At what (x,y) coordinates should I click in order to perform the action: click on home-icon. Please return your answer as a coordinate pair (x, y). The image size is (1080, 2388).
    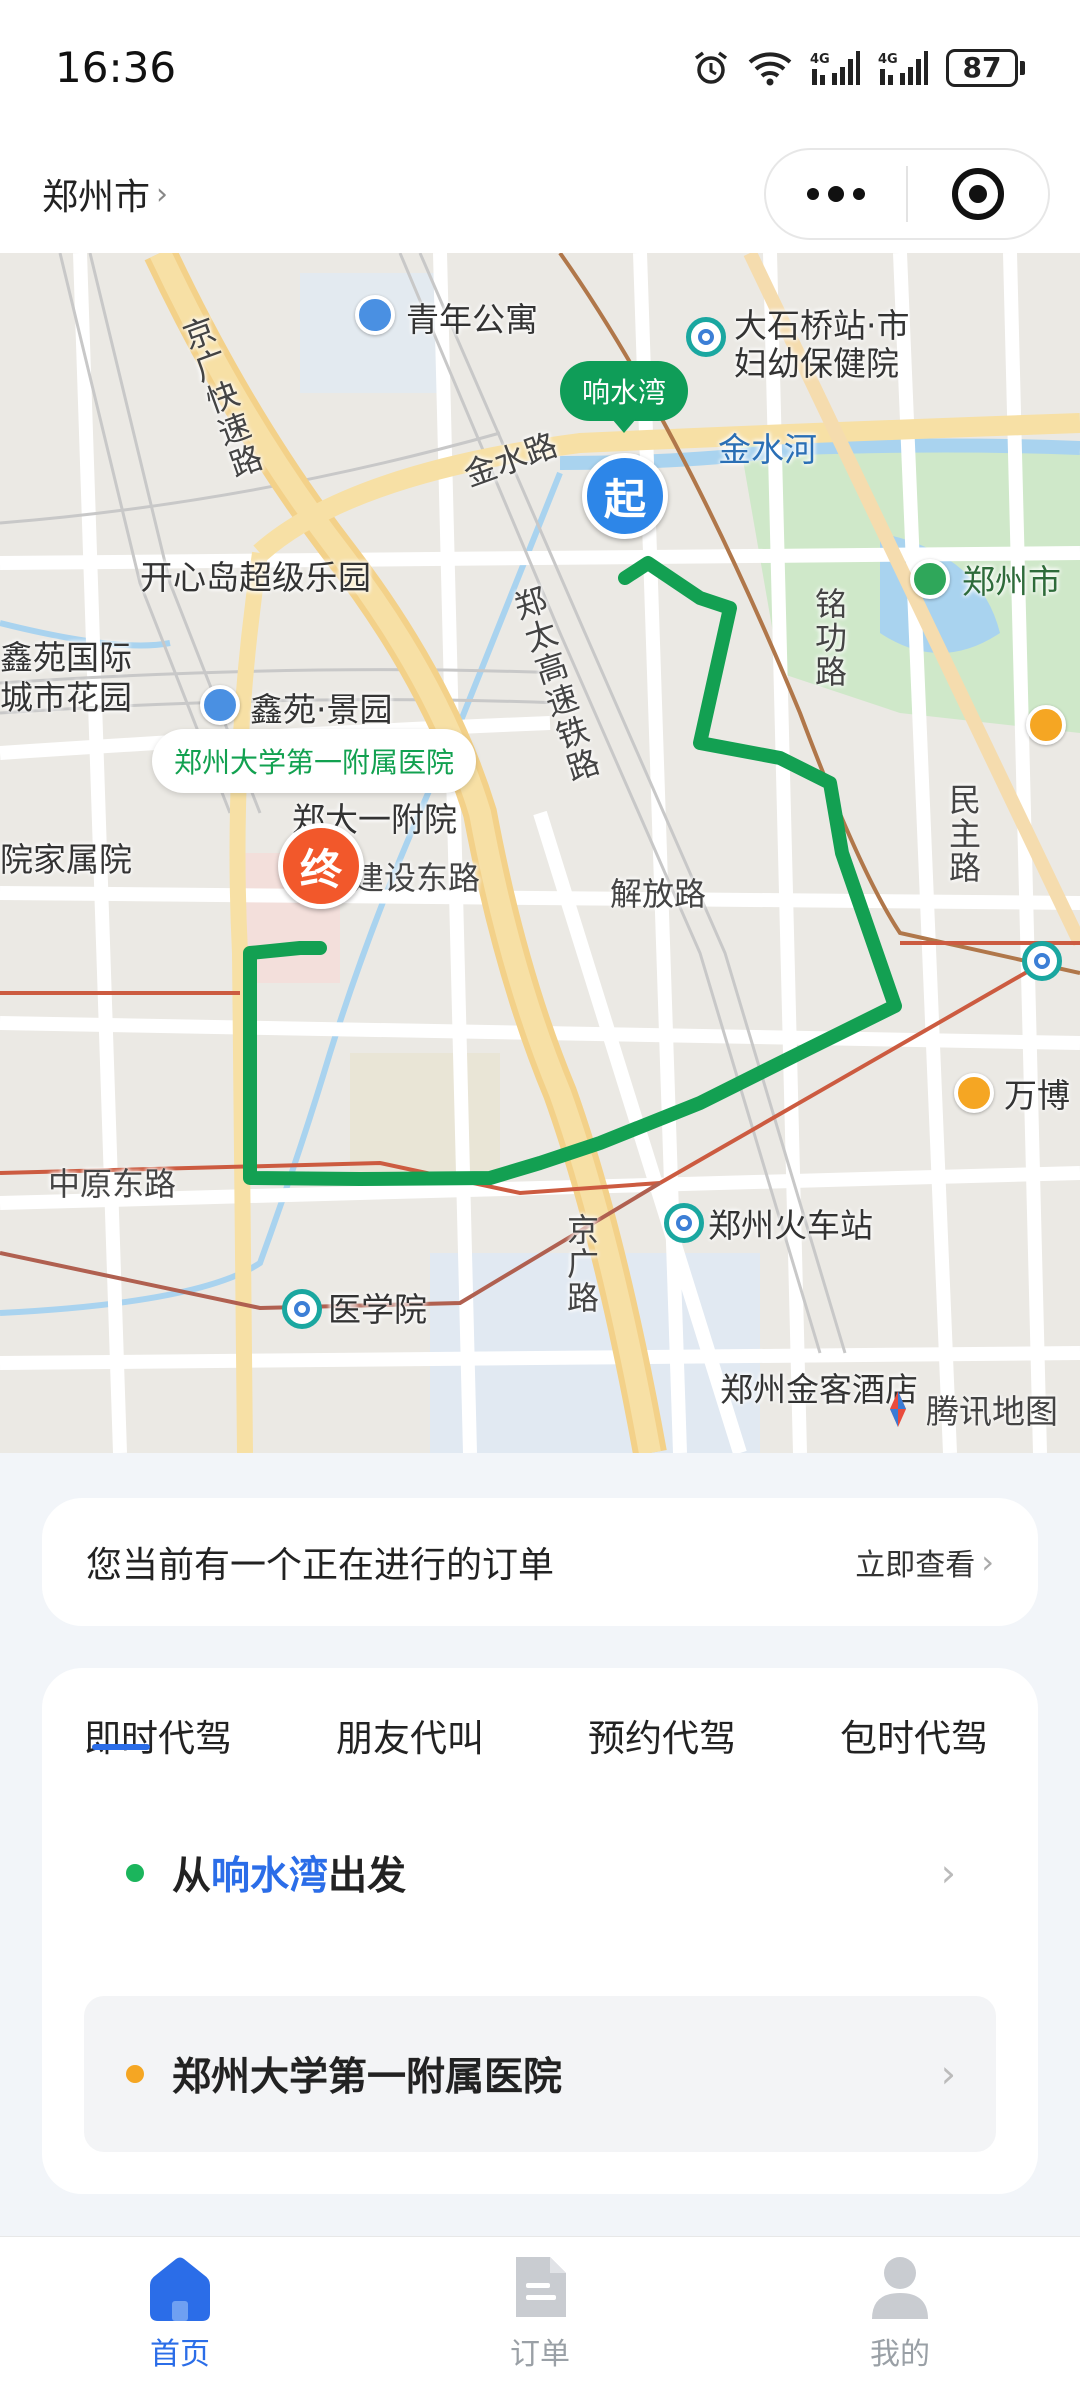
    Looking at the image, I should click on (180, 2289).